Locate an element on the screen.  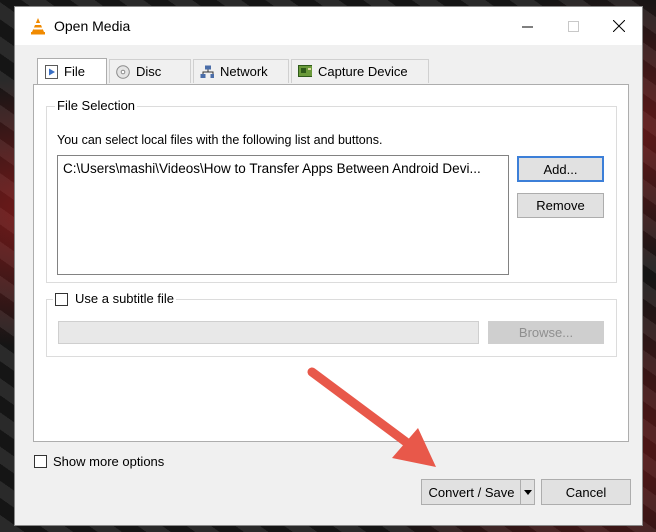
maximize-icon is located at coordinates (573, 26).